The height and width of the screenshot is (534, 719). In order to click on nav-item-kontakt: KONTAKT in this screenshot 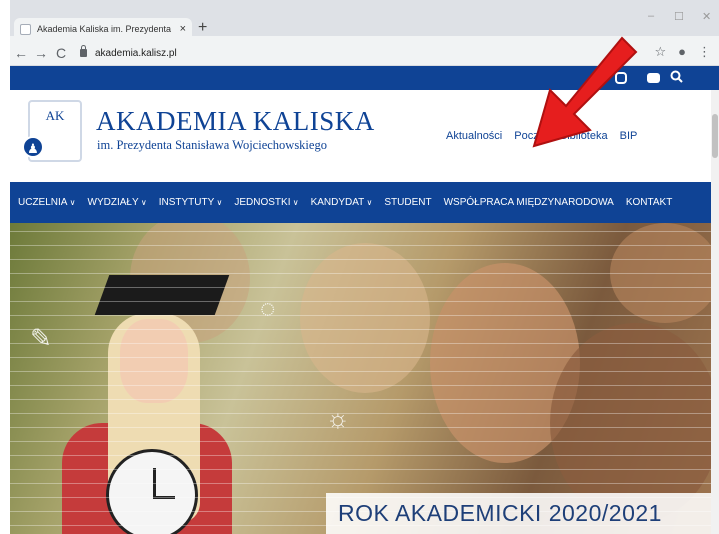, I will do `click(649, 202)`.